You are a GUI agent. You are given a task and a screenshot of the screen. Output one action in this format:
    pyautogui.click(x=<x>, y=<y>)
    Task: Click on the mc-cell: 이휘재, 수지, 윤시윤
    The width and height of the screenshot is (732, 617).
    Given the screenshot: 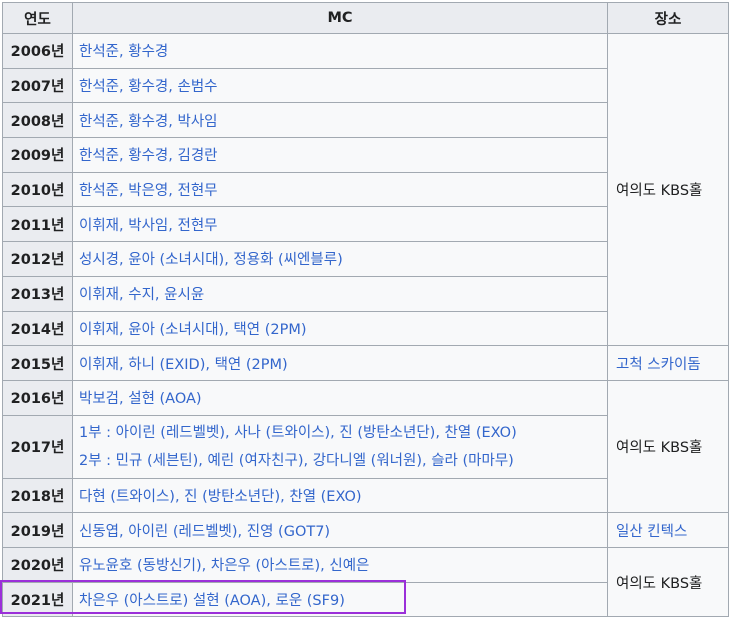 What is the action you would take?
    pyautogui.click(x=340, y=293)
    